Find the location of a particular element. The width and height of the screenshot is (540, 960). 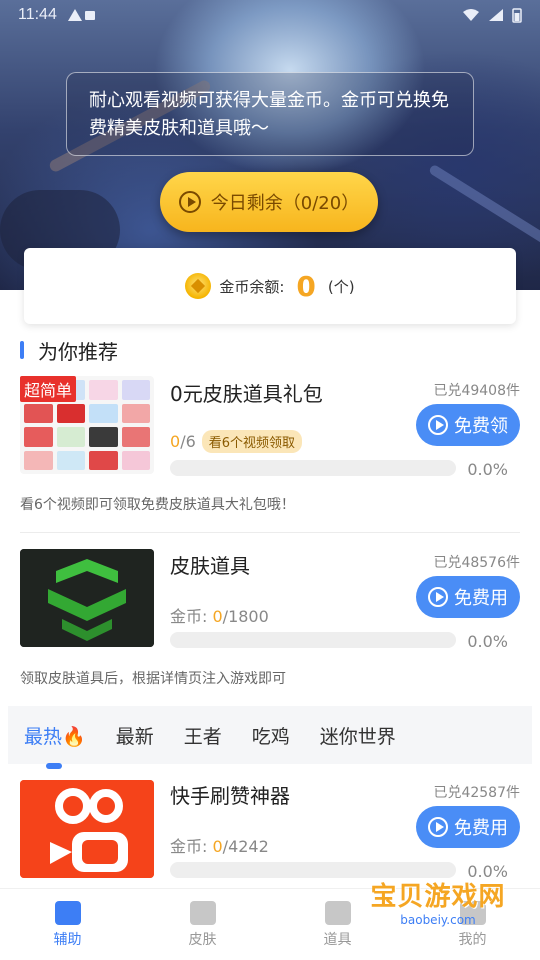

redeemed-count: 已兑42587件 is located at coordinates (476, 793).